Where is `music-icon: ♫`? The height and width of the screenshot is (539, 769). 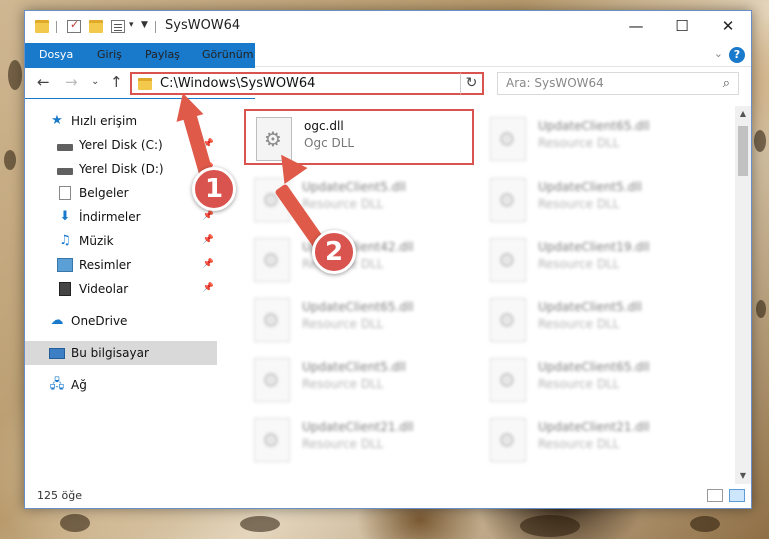 music-icon: ♫ is located at coordinates (65, 240).